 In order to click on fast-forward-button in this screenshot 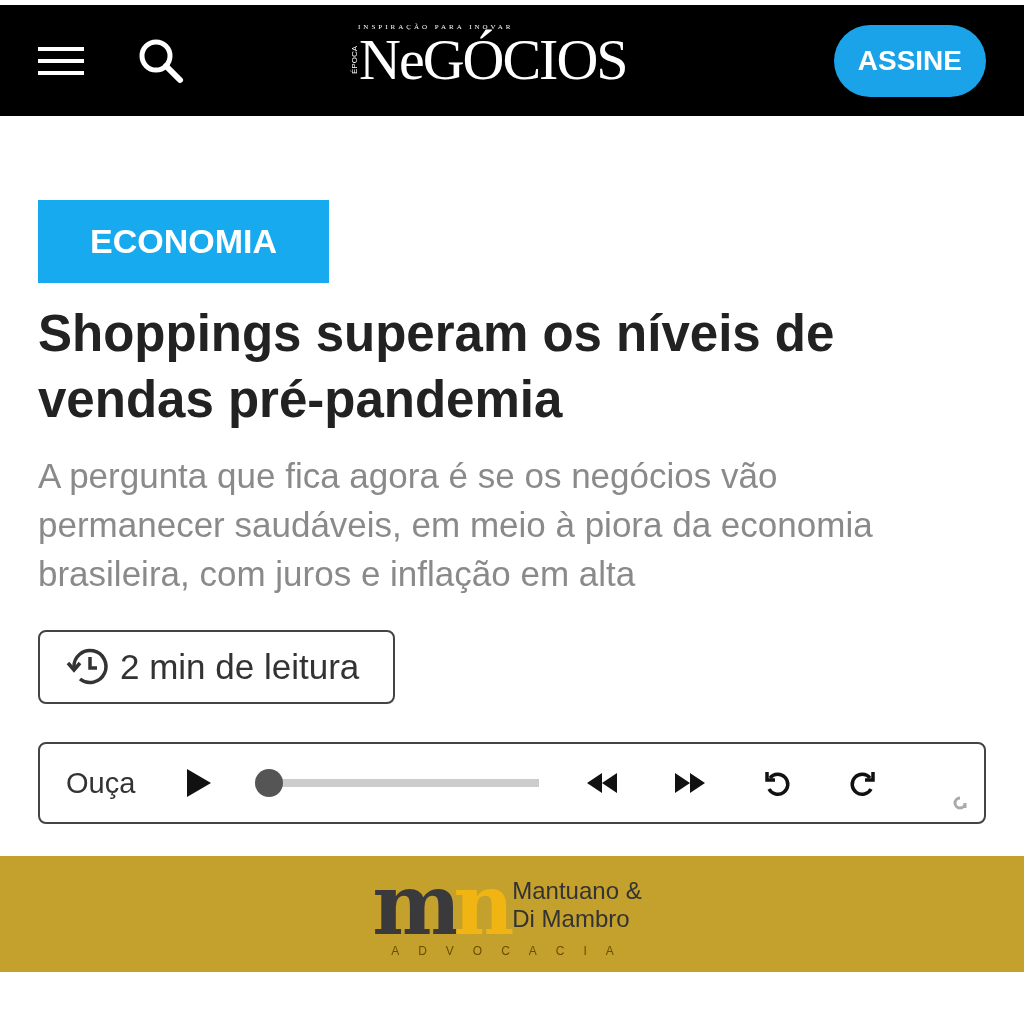, I will do `click(690, 783)`.